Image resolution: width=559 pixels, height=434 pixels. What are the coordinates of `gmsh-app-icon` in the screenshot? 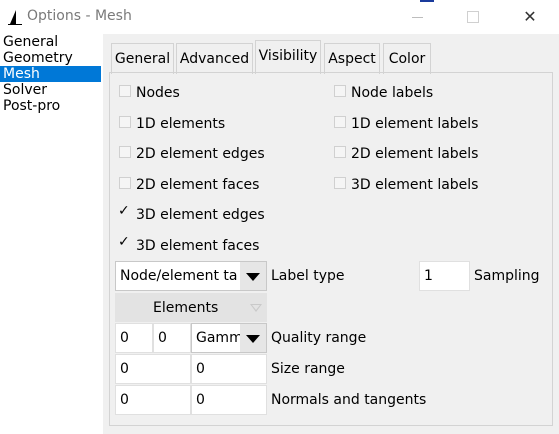 It's located at (15, 17).